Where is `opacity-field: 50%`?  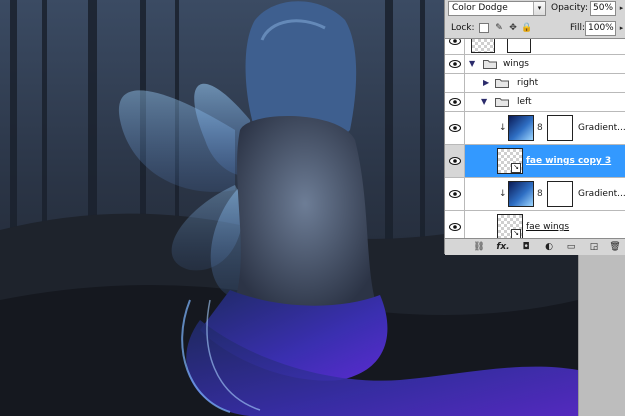 opacity-field: 50% is located at coordinates (603, 8).